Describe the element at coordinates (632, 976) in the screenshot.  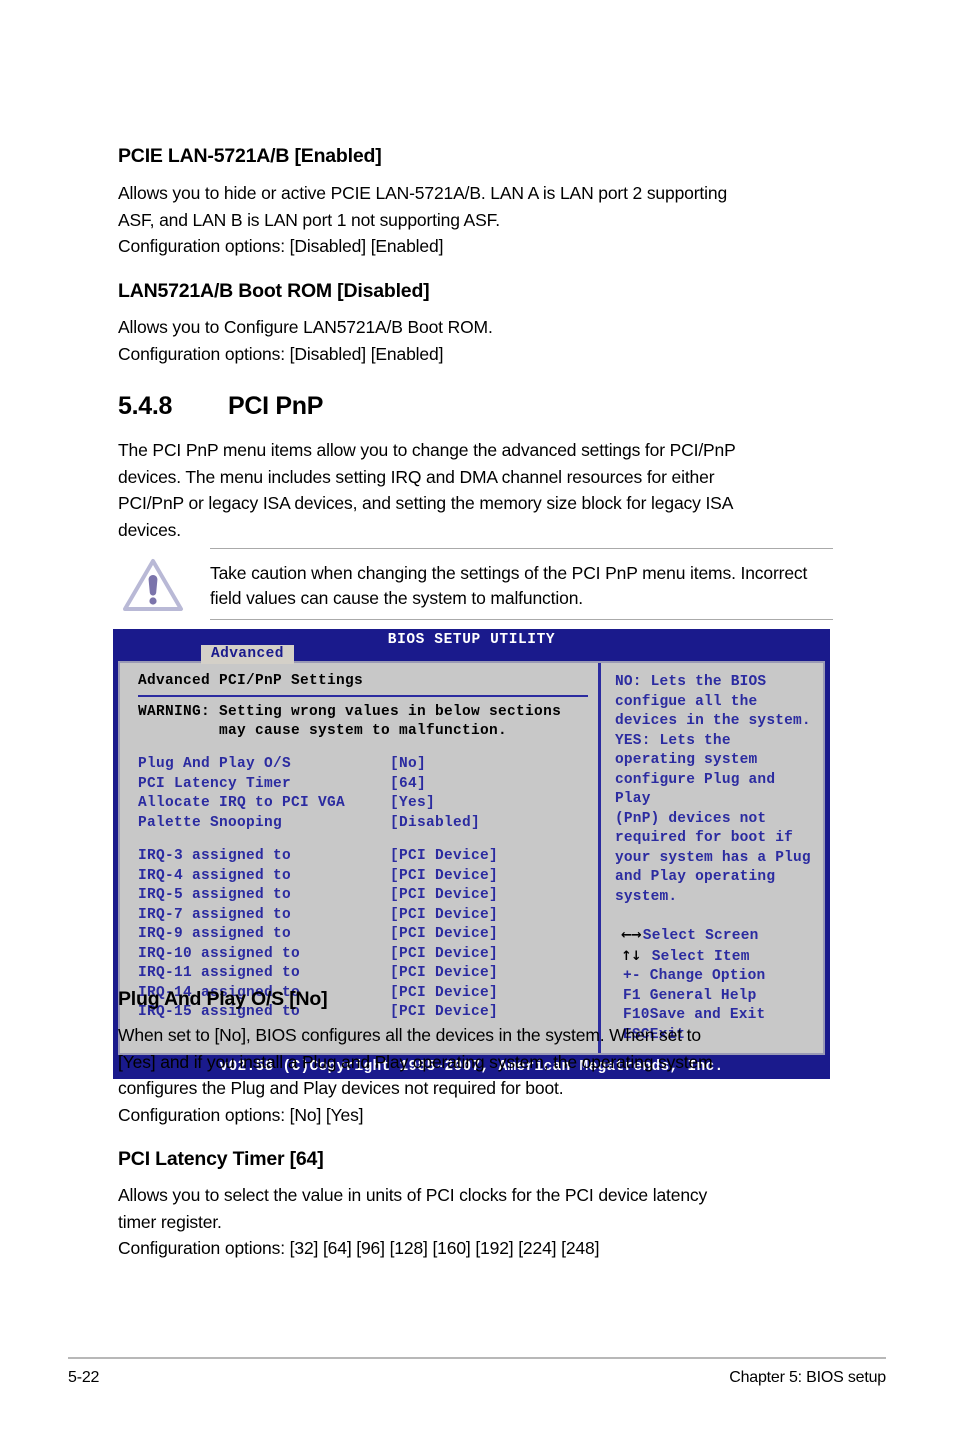
I see `key-name: +-` at that location.